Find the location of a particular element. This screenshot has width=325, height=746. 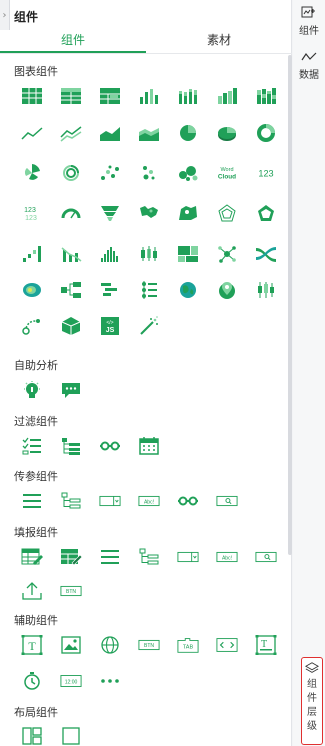

waterfall-chart-icon is located at coordinates (32, 254).